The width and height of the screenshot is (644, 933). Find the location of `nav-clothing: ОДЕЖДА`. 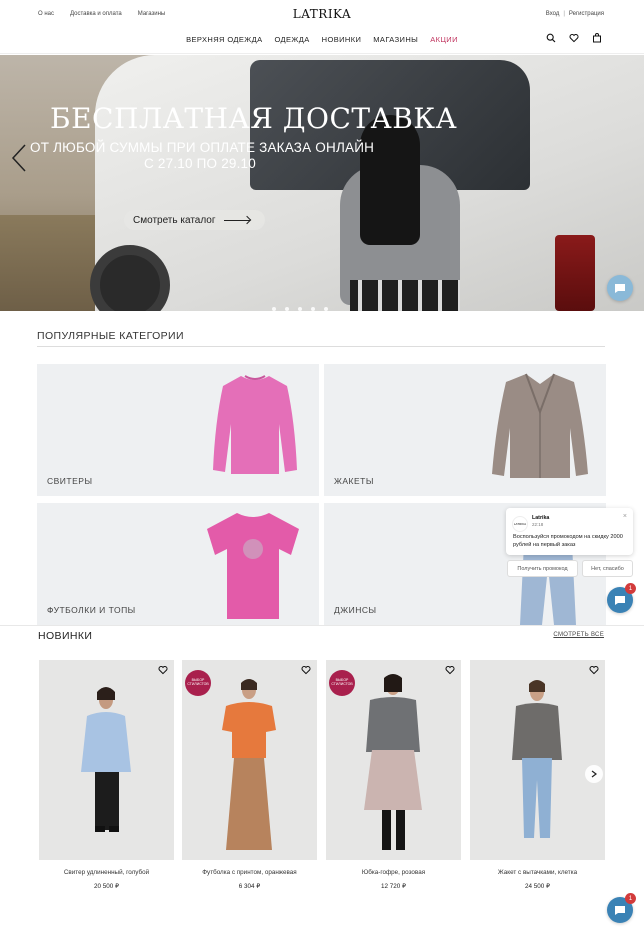

nav-clothing: ОДЕЖДА is located at coordinates (291, 39).